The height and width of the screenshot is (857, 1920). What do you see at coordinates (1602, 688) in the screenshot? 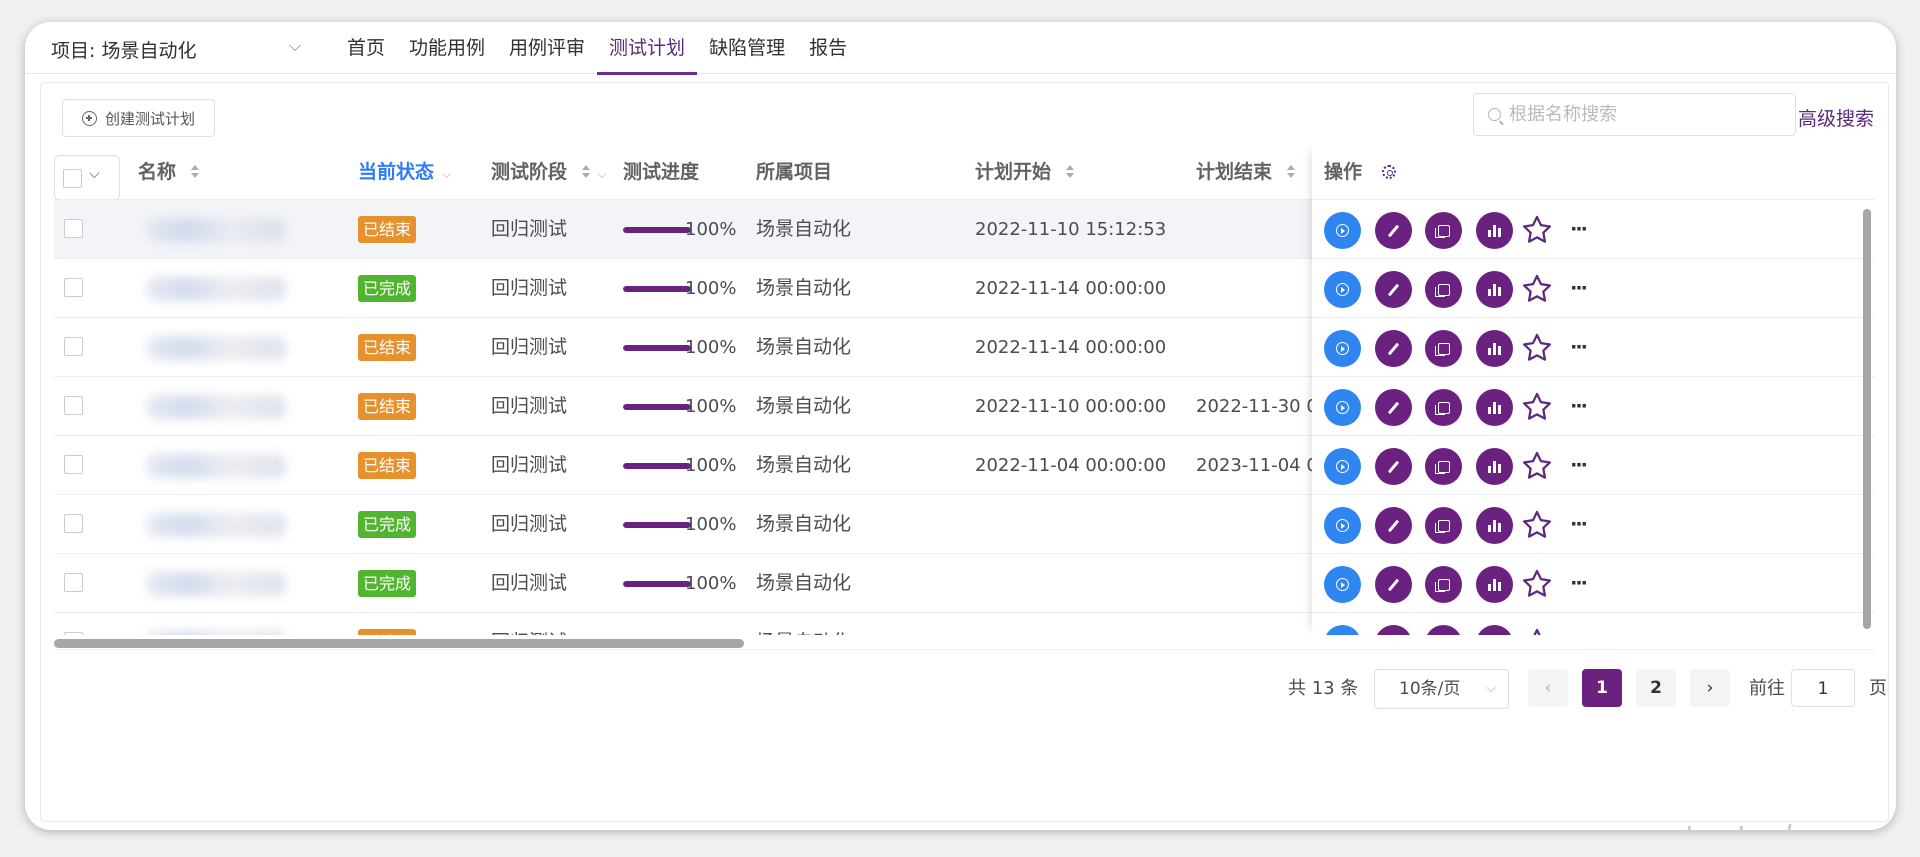
I see `page-button-1: 1` at bounding box center [1602, 688].